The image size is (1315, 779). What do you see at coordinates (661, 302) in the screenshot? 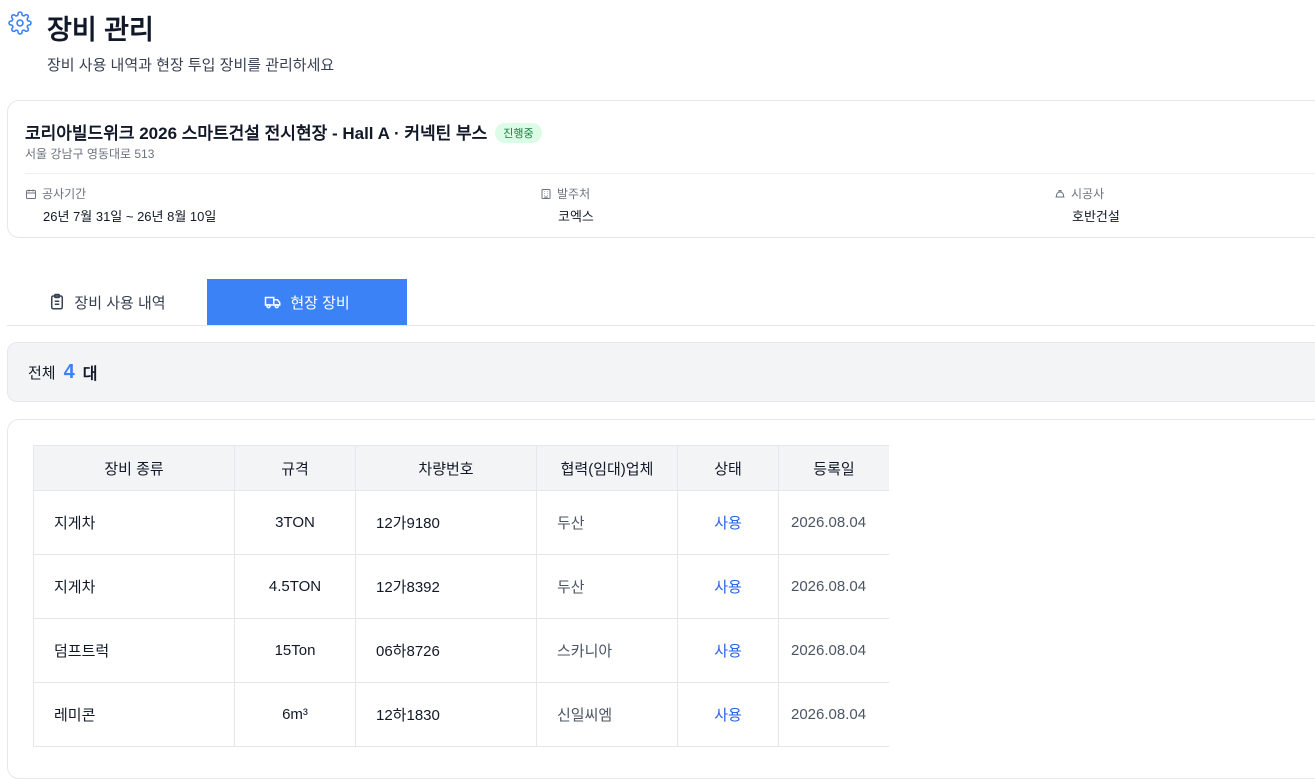
I see `tab-bar: 장비 사용 내역 현장 장비` at bounding box center [661, 302].